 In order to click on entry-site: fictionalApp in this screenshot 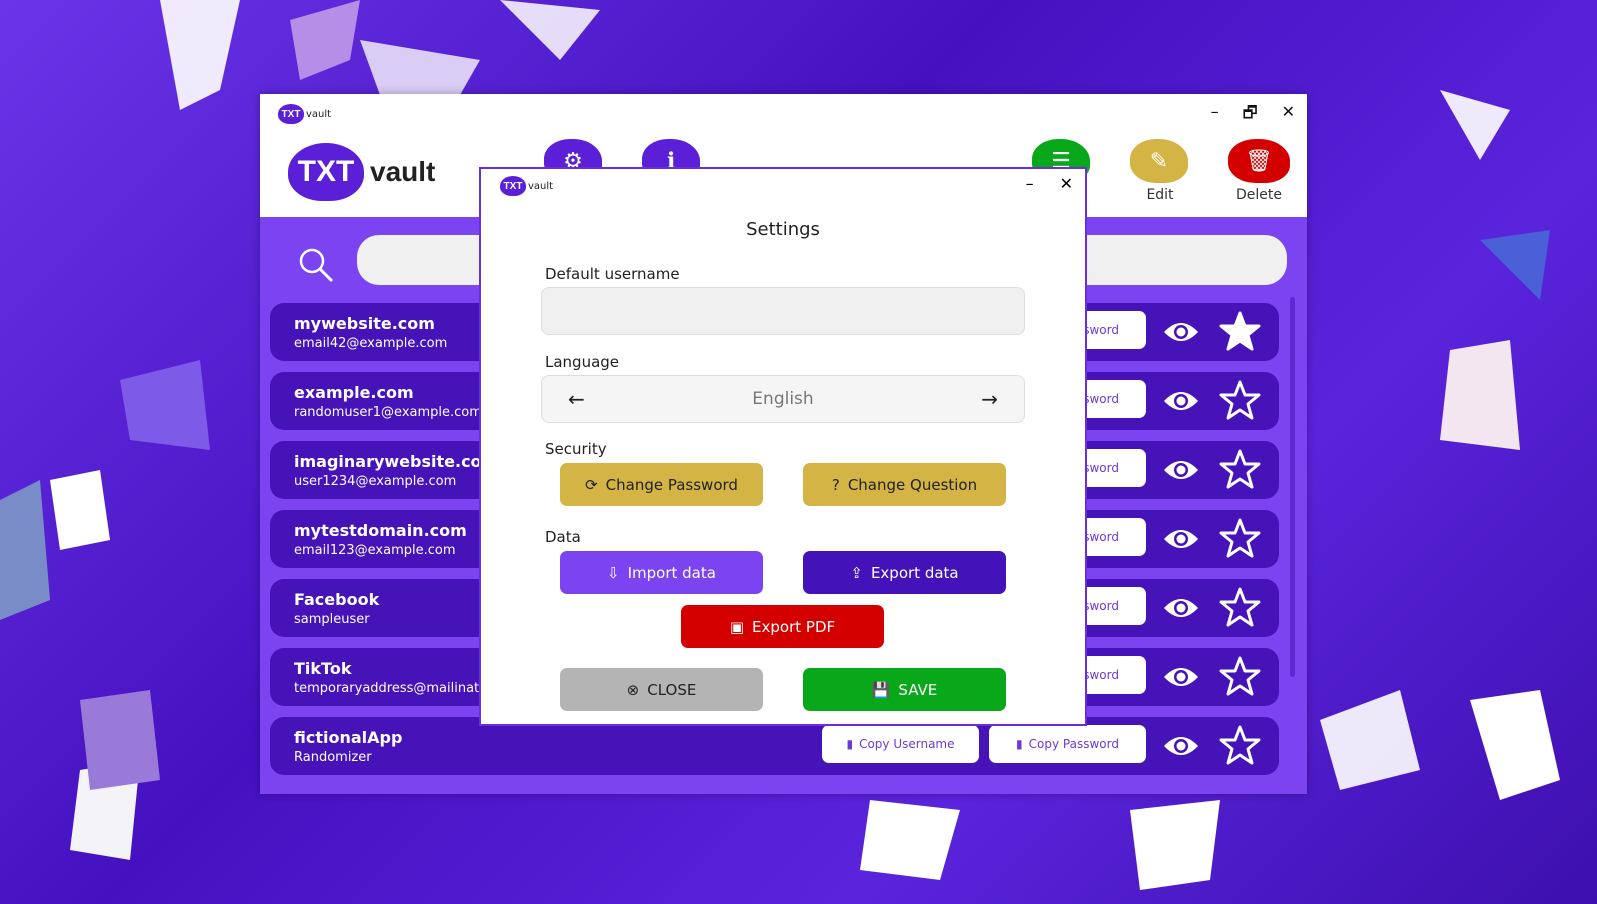, I will do `click(348, 737)`.